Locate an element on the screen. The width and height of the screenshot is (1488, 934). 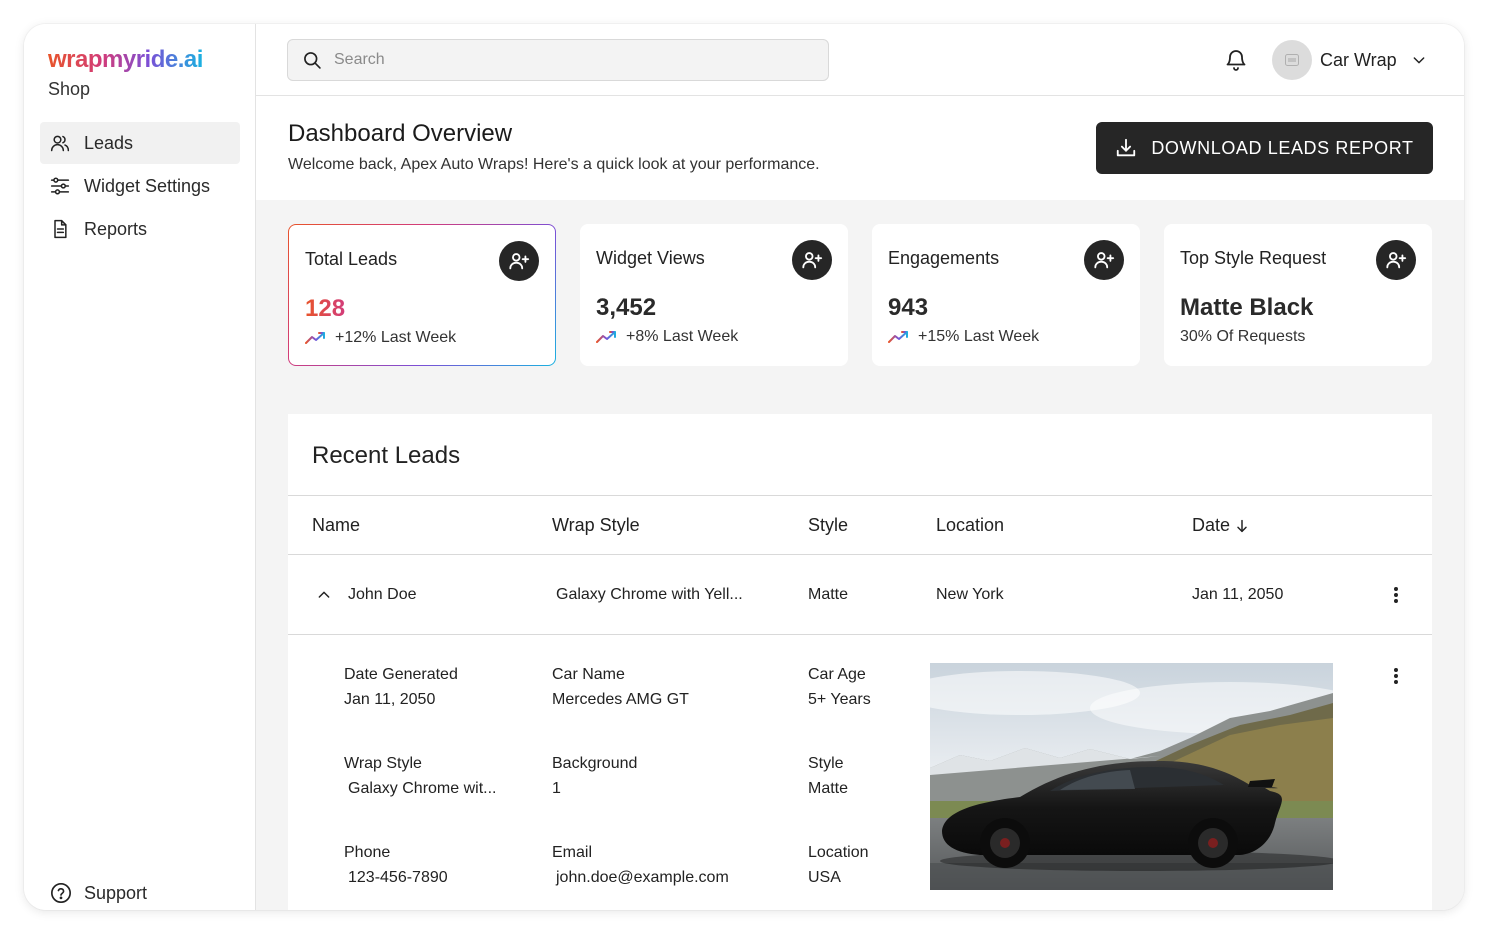
column-header-style: Style is located at coordinates (828, 525).